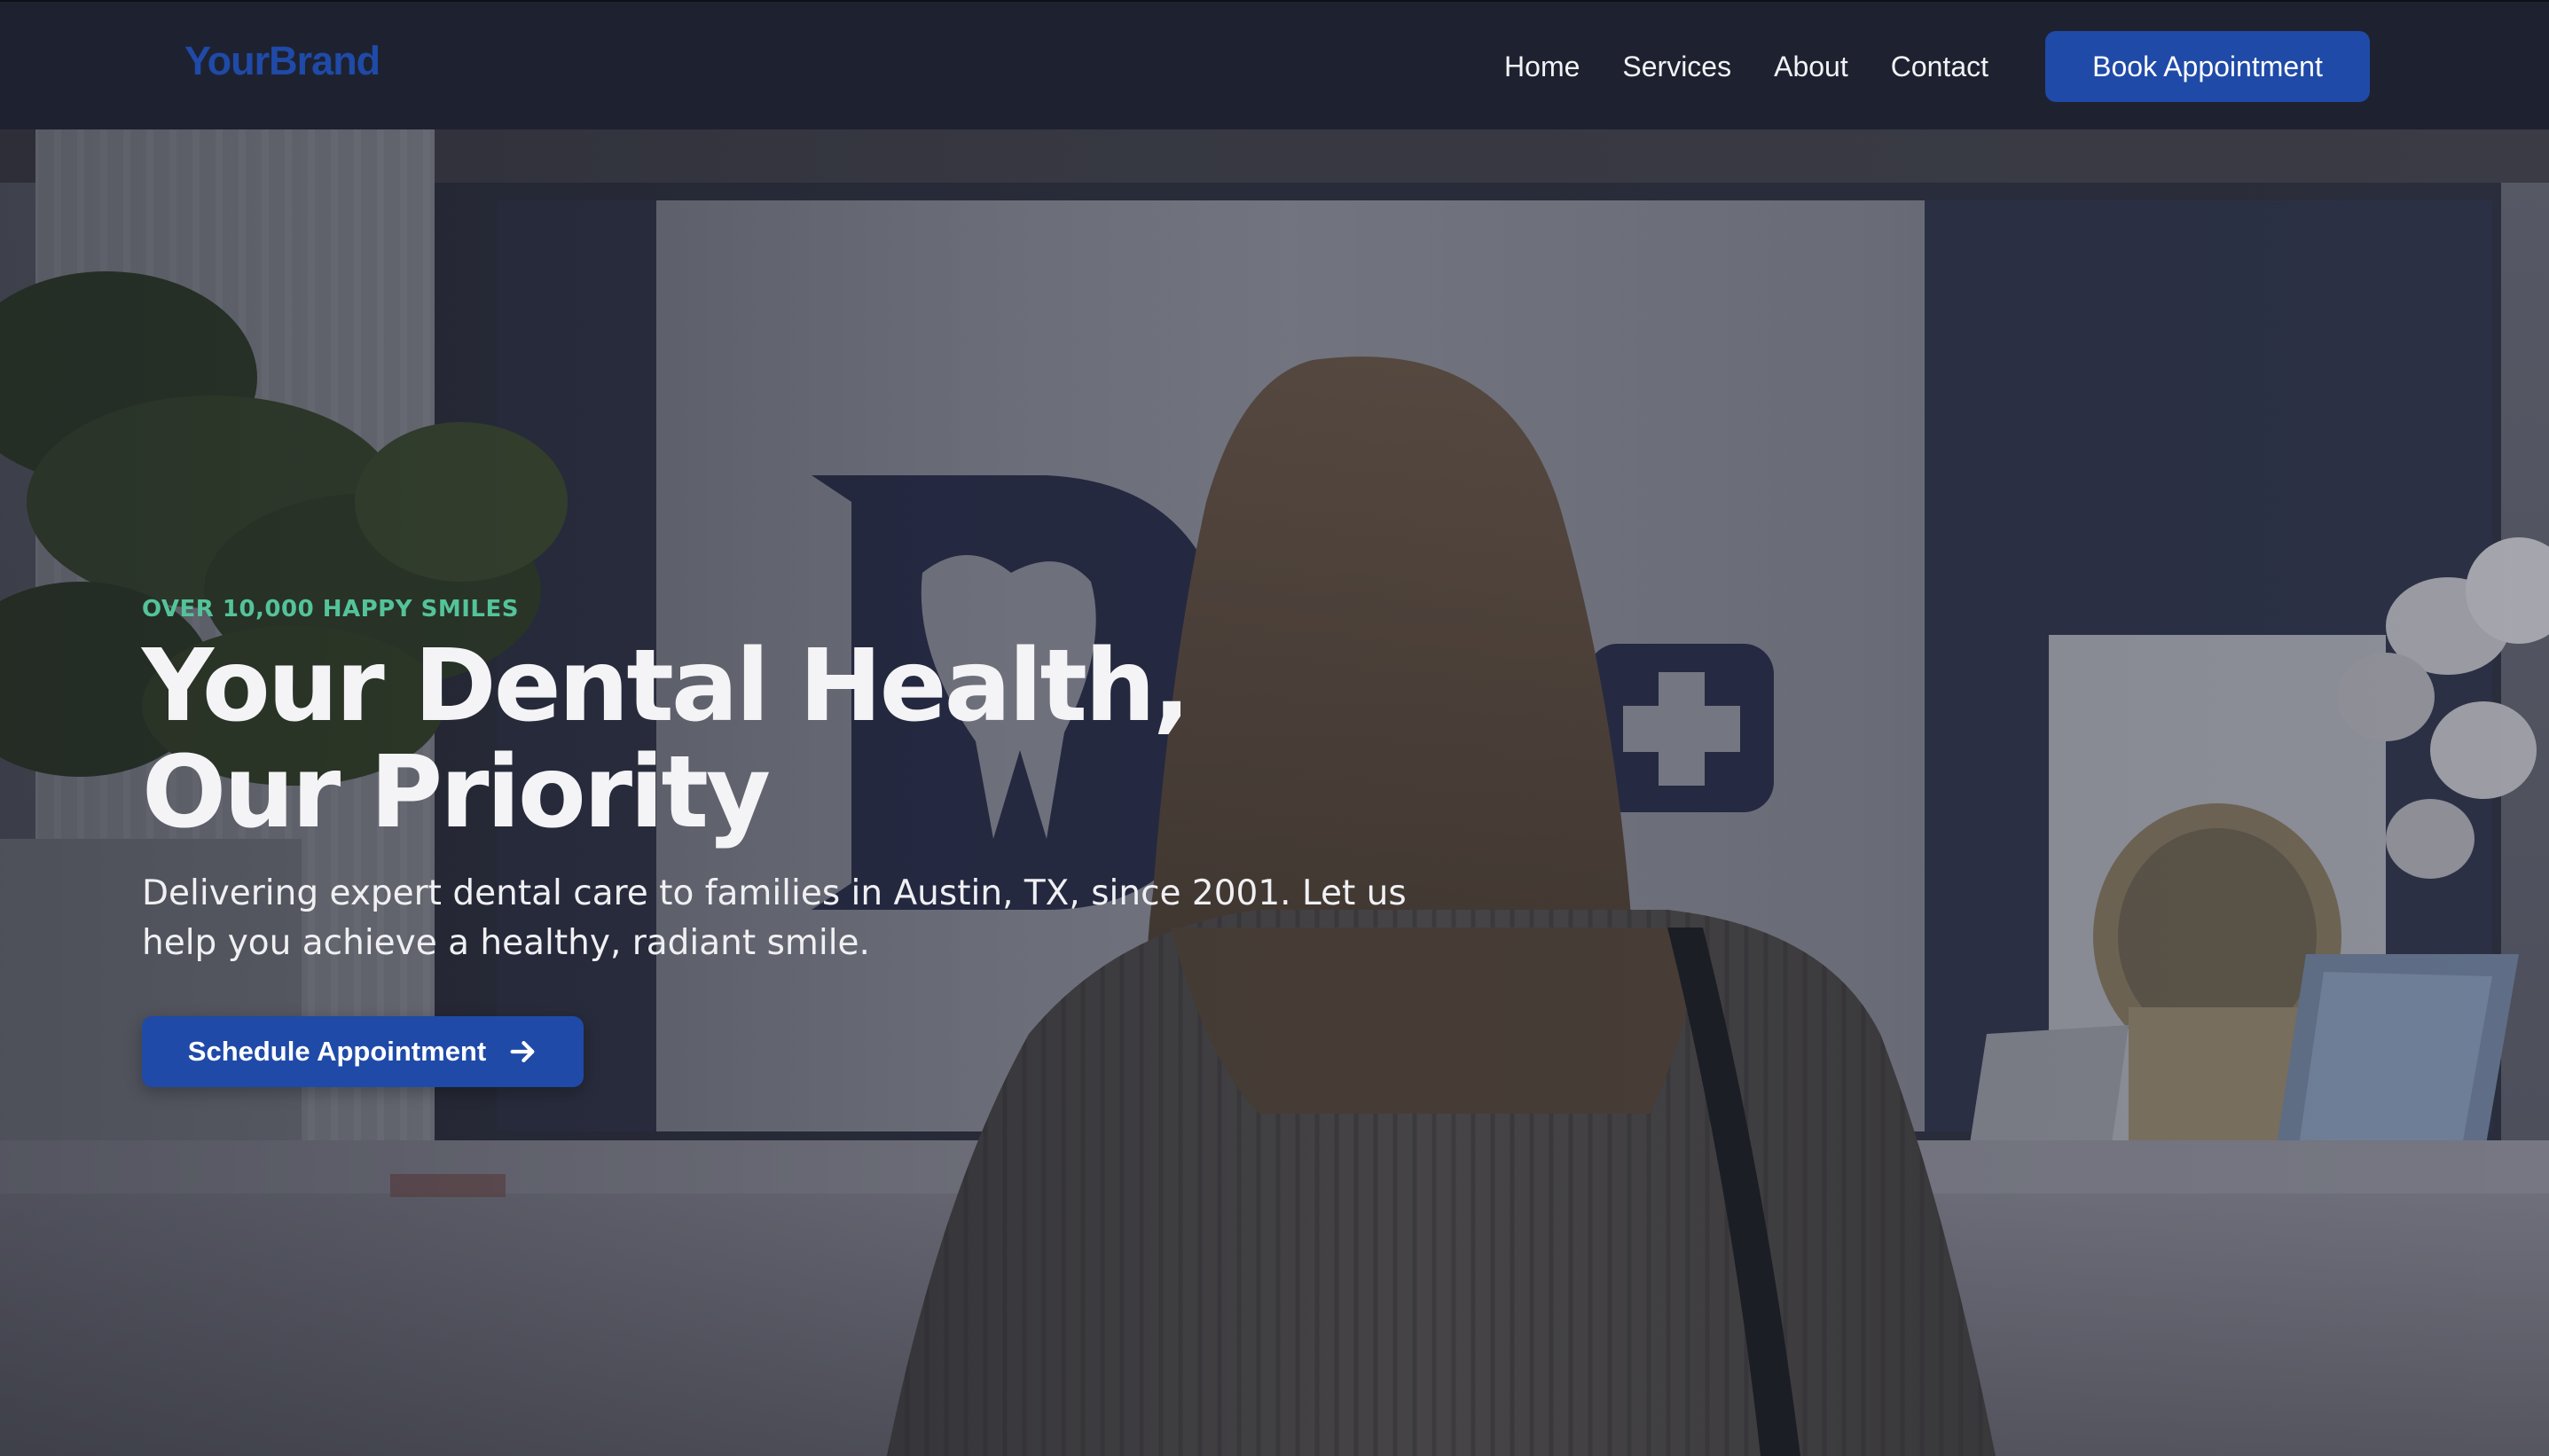  Describe the element at coordinates (282, 61) in the screenshot. I see `brand-logo: YourBrand` at that location.